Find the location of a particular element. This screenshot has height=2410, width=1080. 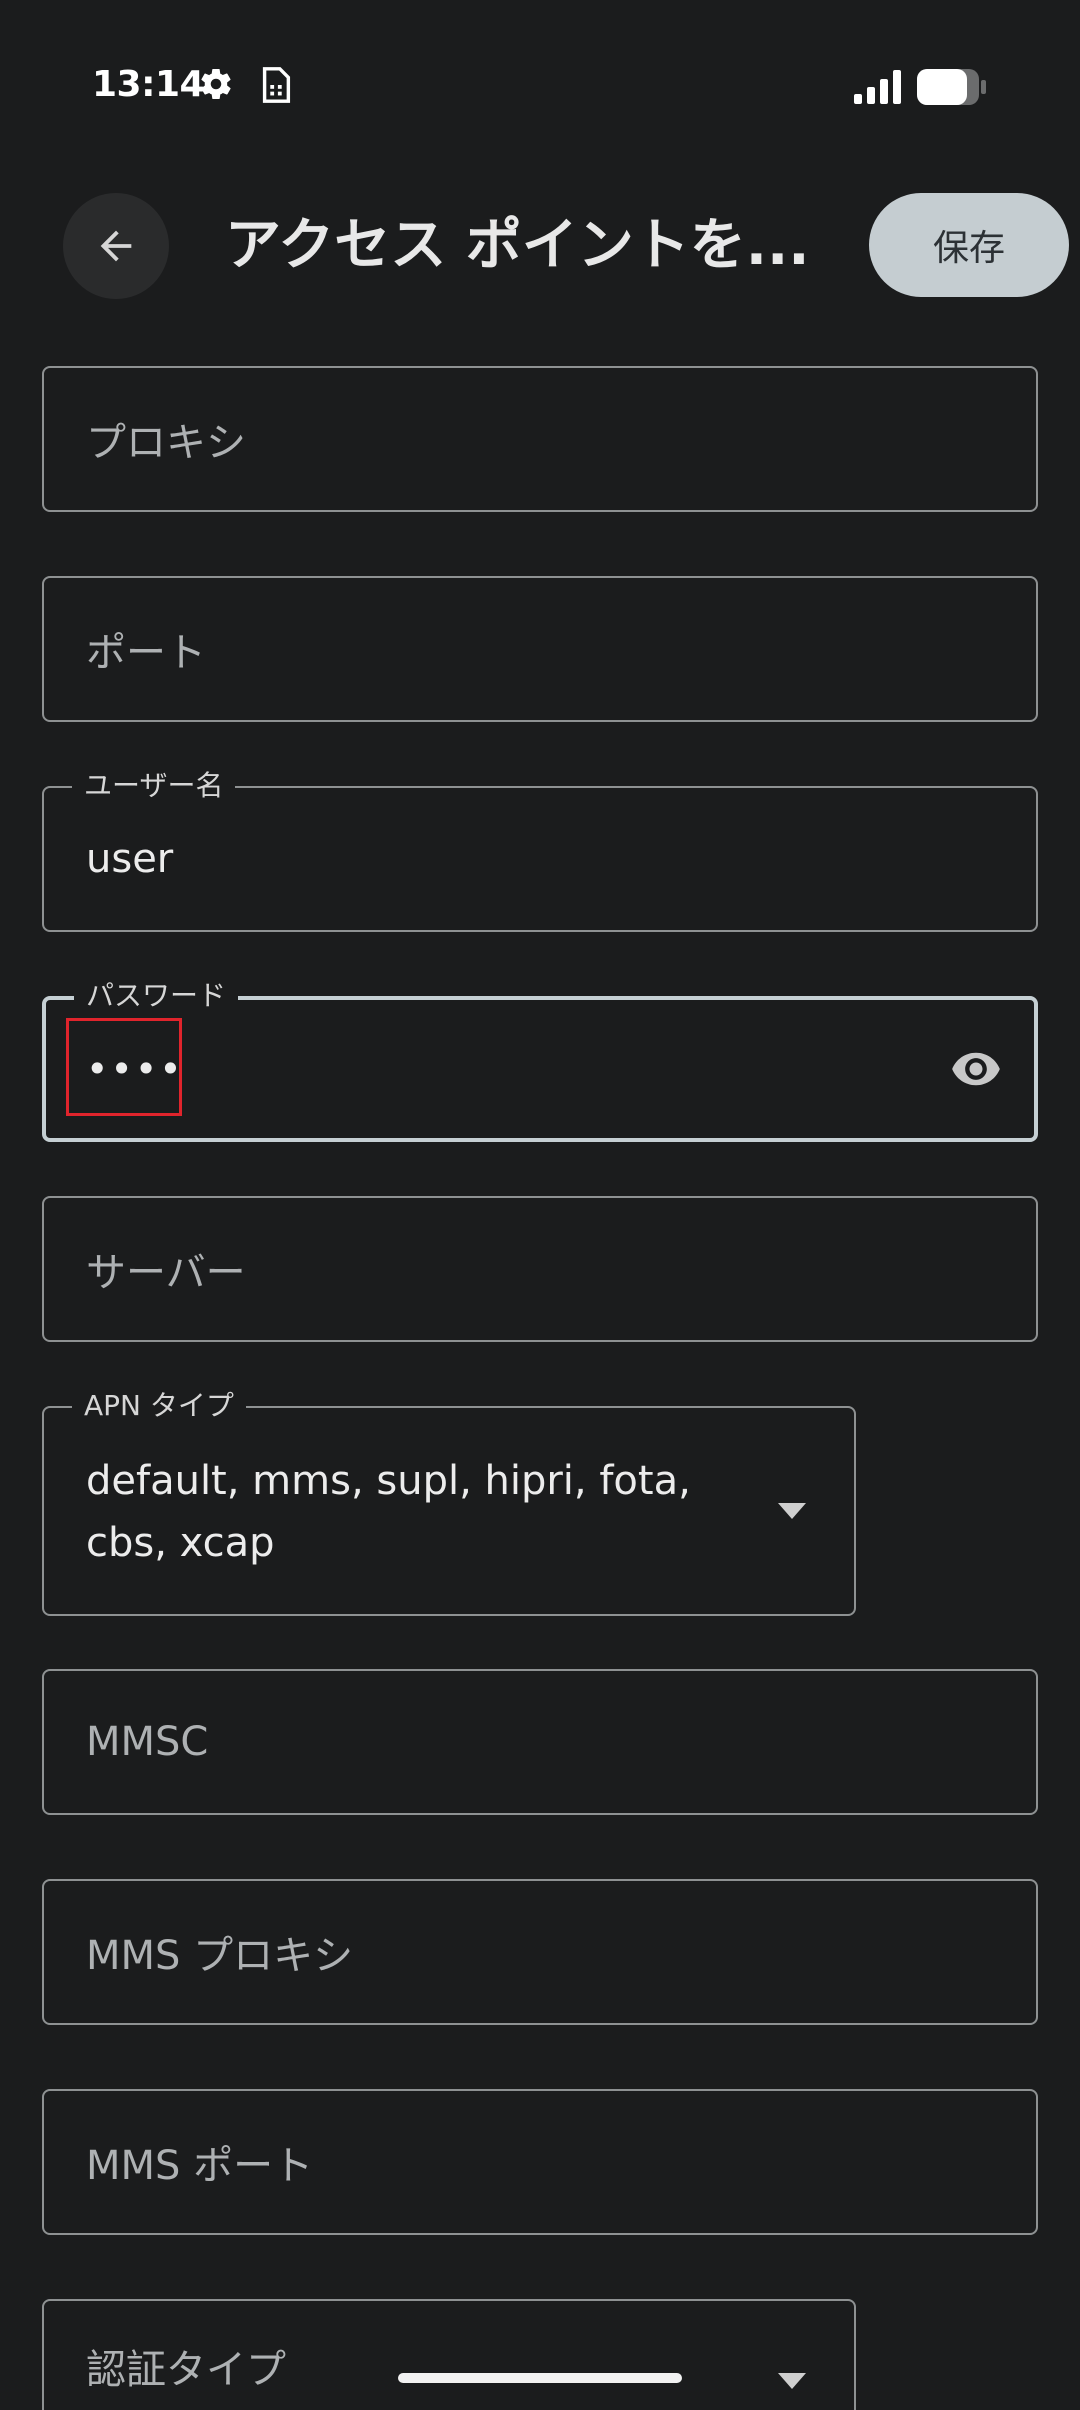

mms-port-field: MMS ポート is located at coordinates (540, 2162).